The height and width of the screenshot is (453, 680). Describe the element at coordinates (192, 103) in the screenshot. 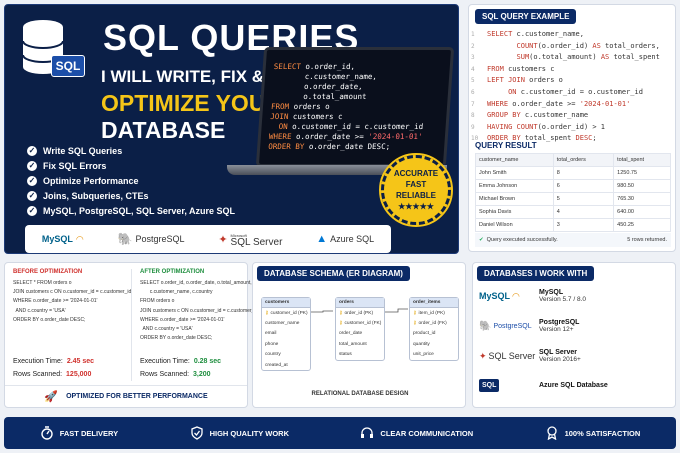

I see `hero-subtitle-2: OPTIMIZE YOUR` at that location.